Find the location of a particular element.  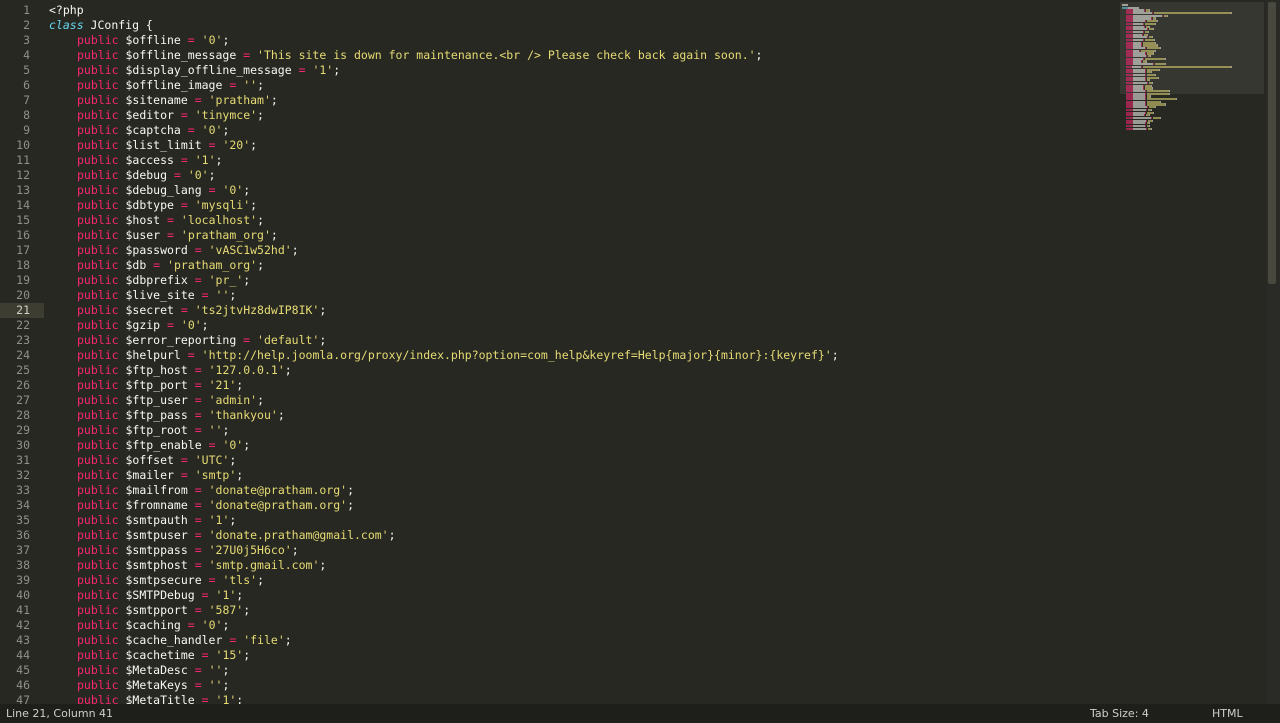

code-line: public $ftp_root = ''; is located at coordinates (577, 430).